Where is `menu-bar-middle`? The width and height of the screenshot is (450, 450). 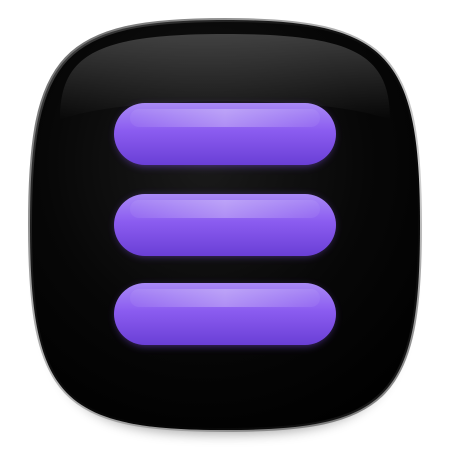 menu-bar-middle is located at coordinates (225, 225).